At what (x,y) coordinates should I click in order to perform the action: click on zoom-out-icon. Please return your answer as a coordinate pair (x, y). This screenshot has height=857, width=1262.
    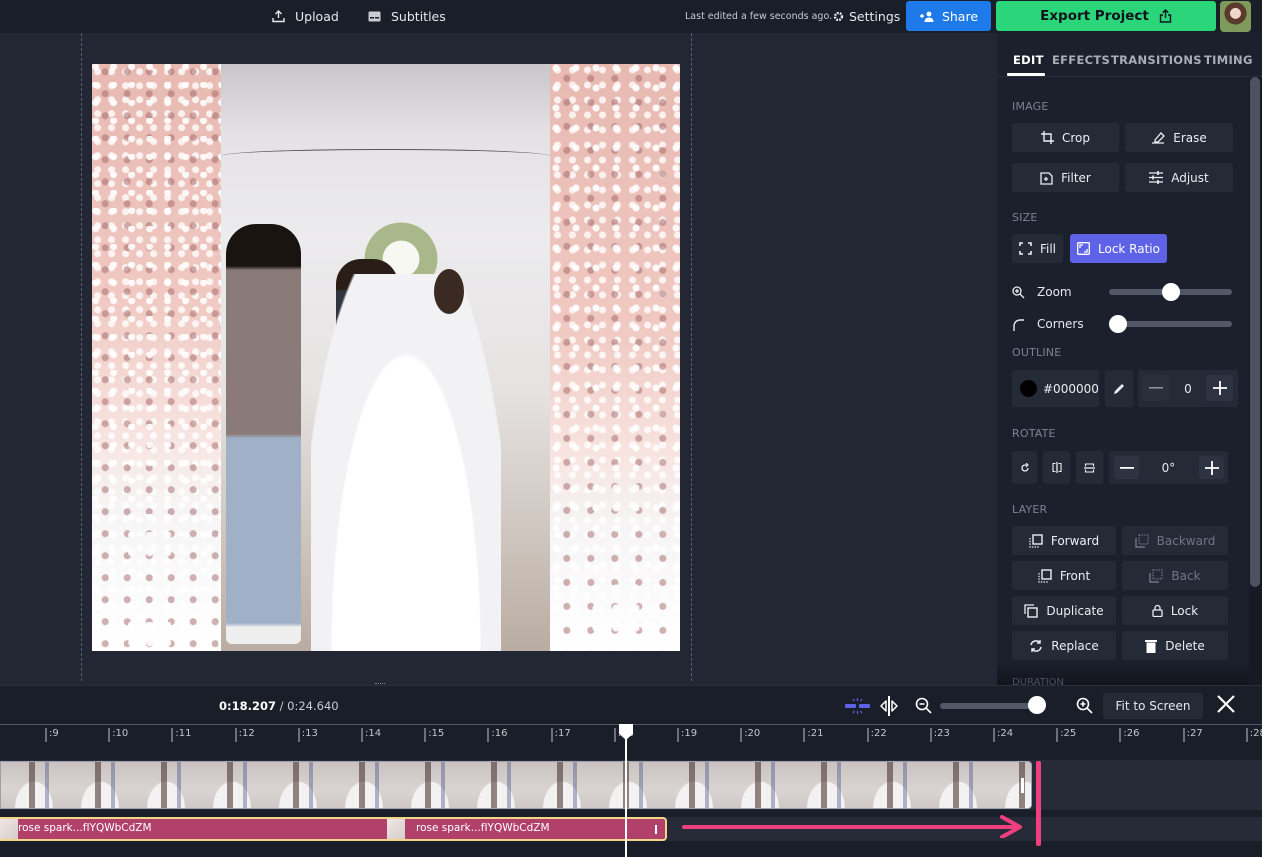
    Looking at the image, I should click on (923, 705).